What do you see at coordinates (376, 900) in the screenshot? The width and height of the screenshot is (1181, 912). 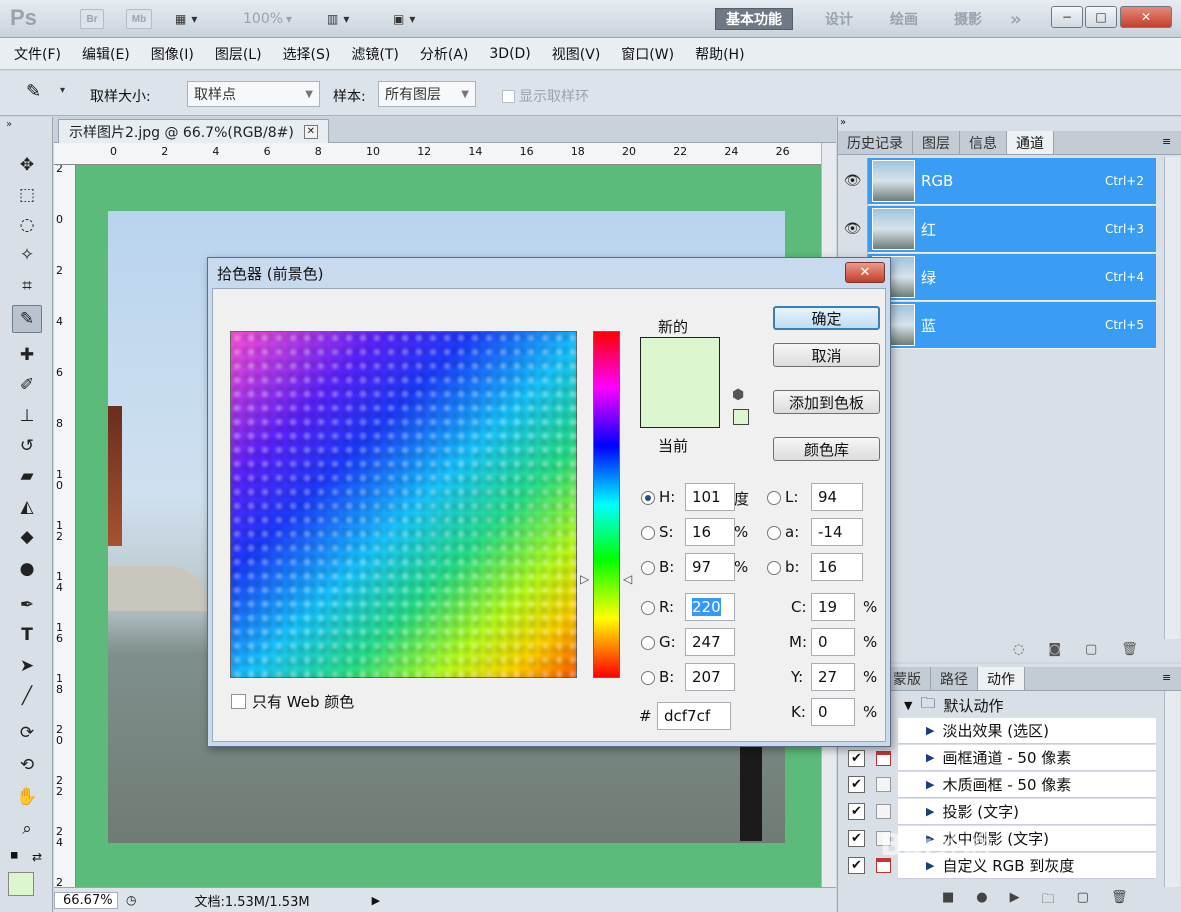 I see `status-menu-arrow-icon: ▶` at bounding box center [376, 900].